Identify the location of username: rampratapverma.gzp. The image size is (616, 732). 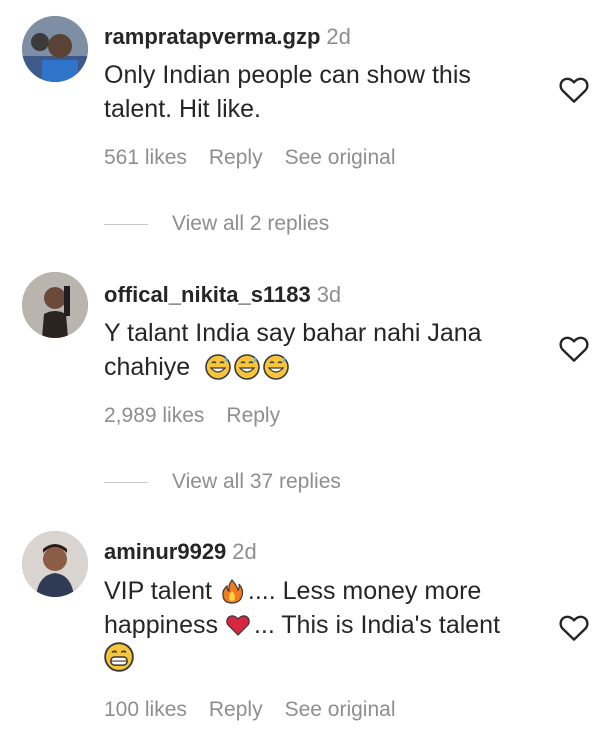
(212, 36).